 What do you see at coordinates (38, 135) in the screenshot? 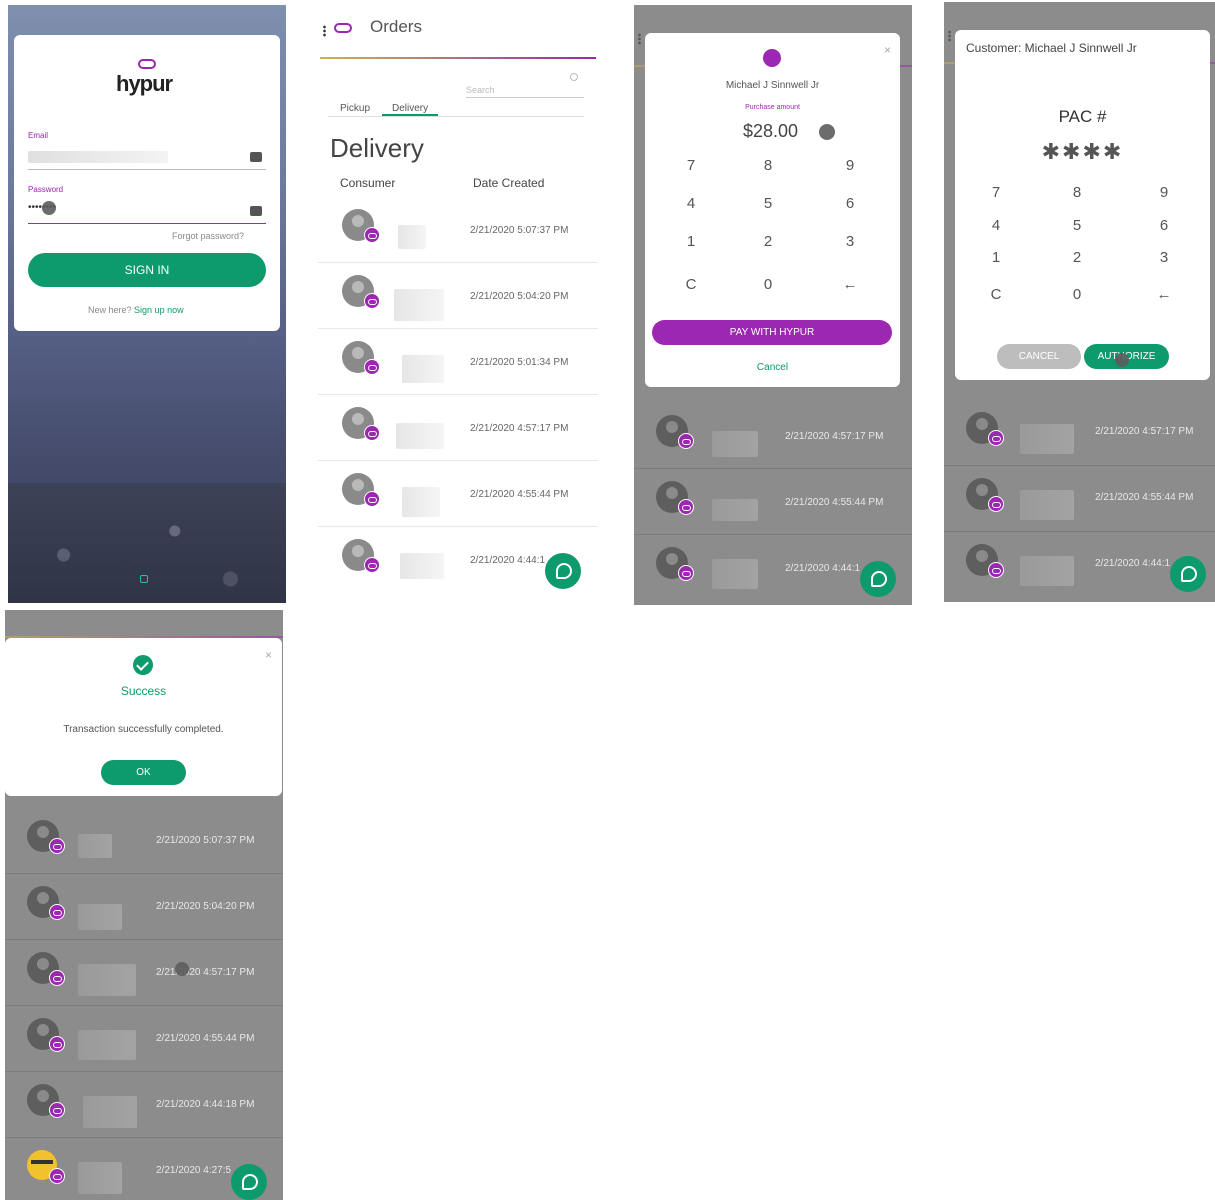
I see `email-label: Email` at bounding box center [38, 135].